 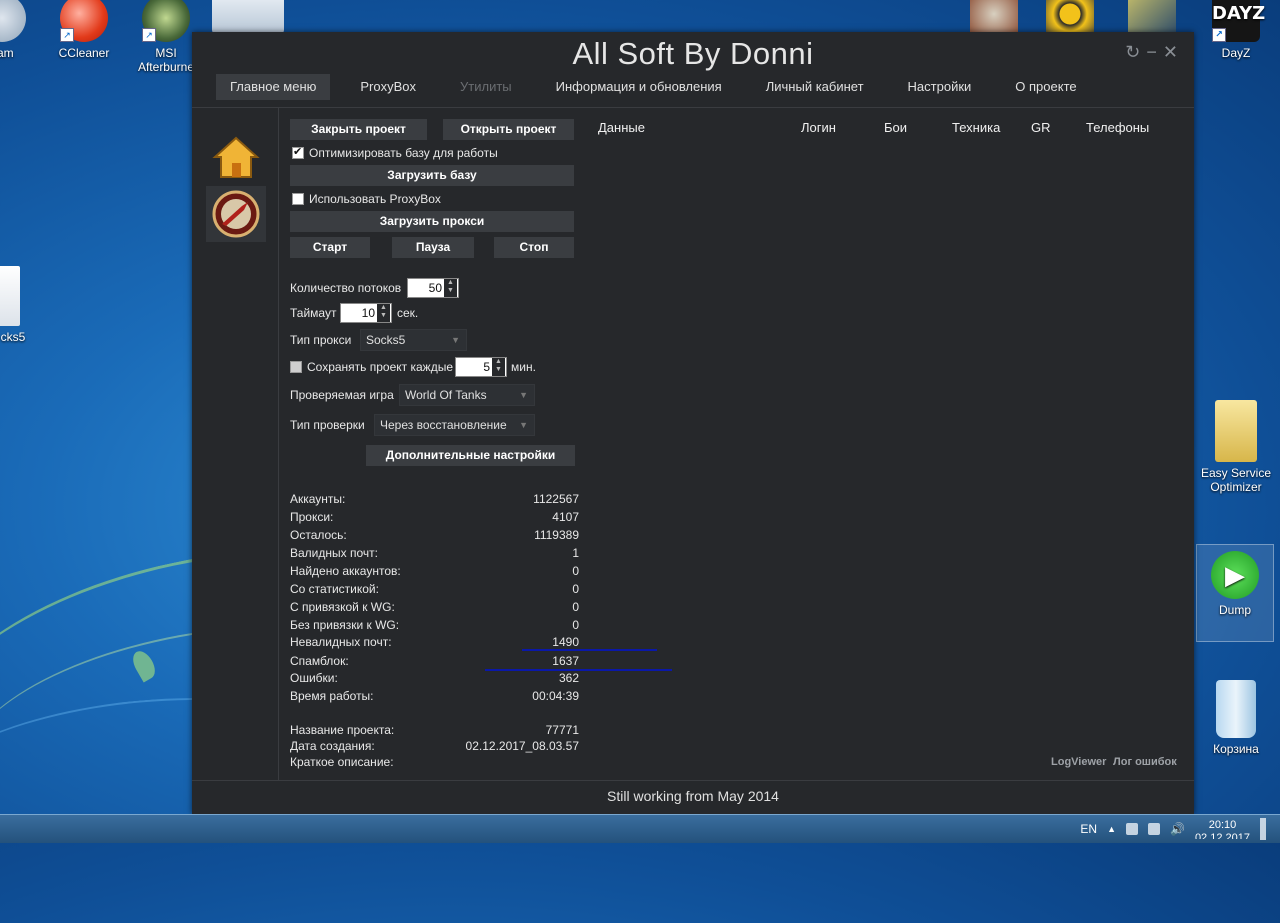 I want to click on shortcut-arrow-icon: ↗, so click(x=1219, y=35).